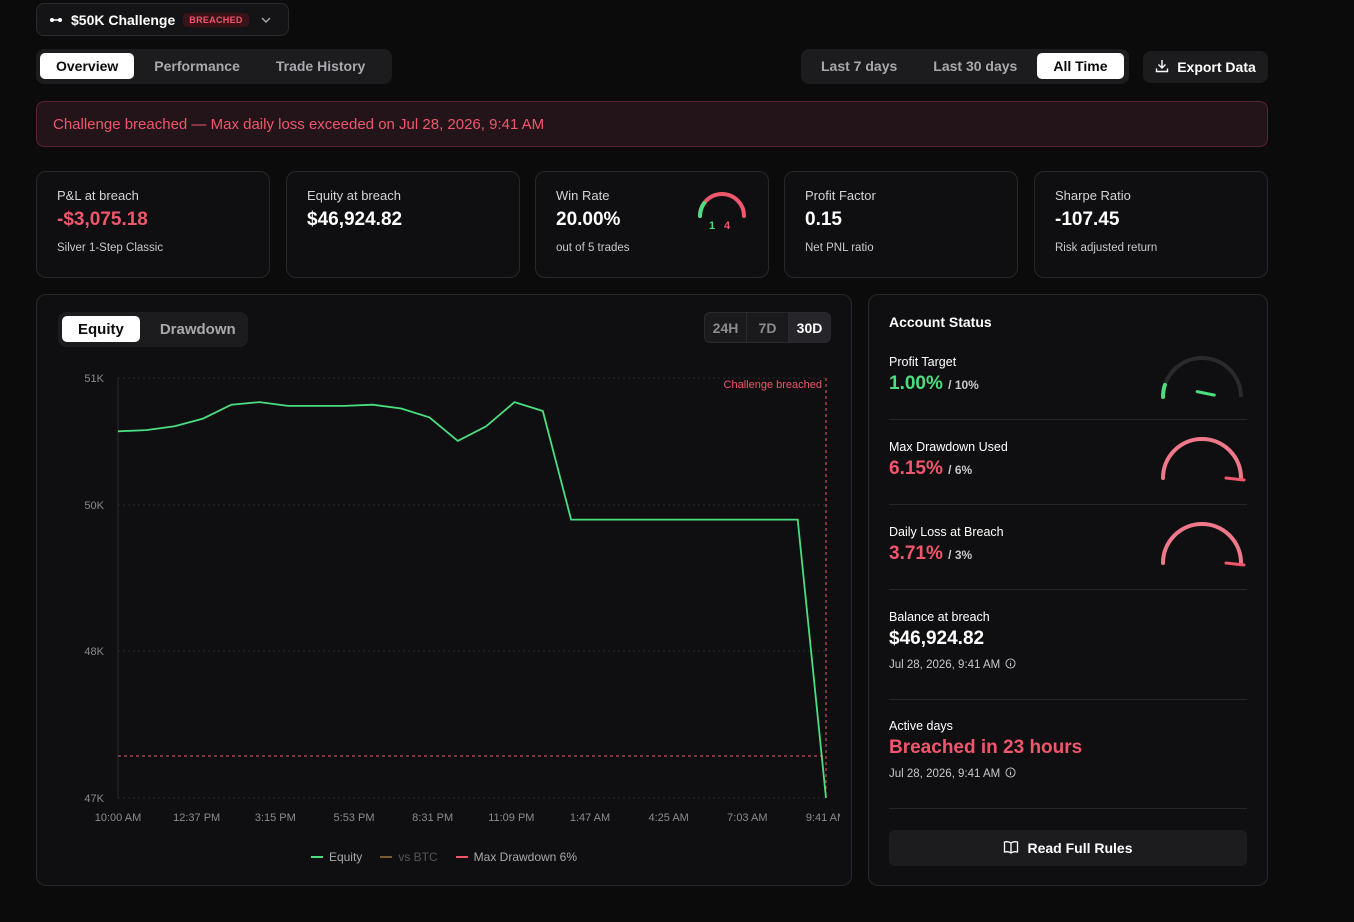 This screenshot has height=922, width=1354. I want to click on stat-label: Sharpe Ratio, so click(1093, 195).